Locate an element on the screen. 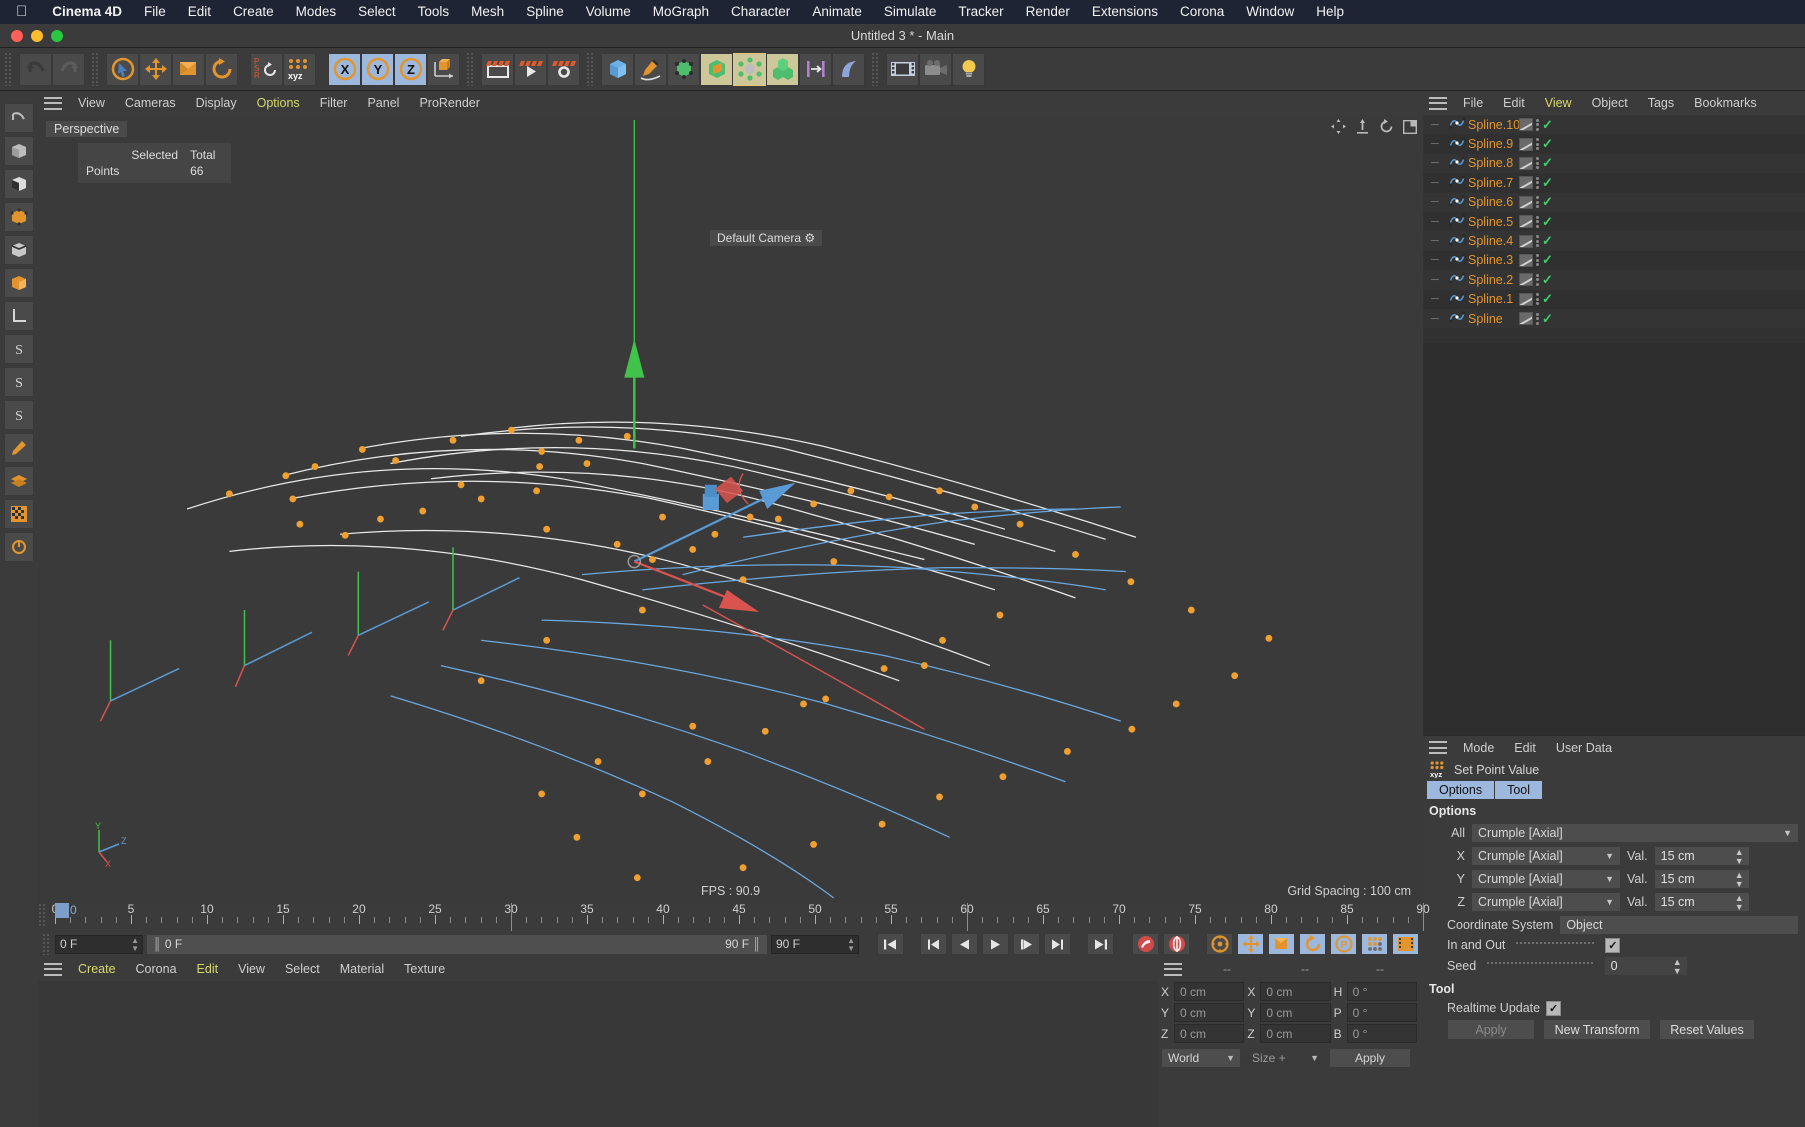 The height and width of the screenshot is (1127, 1805). menu-item-corona: Corona is located at coordinates (1202, 12).